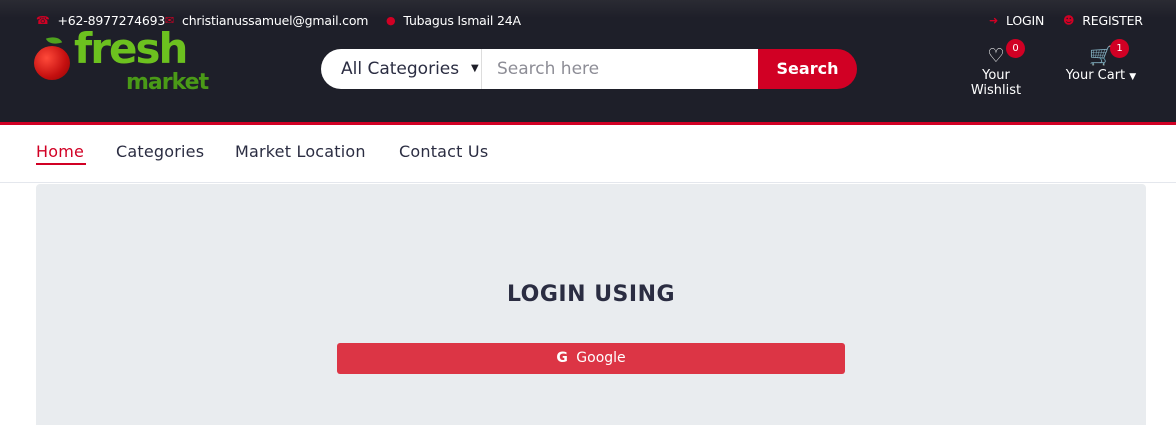 This screenshot has height=425, width=1176. Describe the element at coordinates (994, 20) in the screenshot. I see `sign-in-icon: ➜` at that location.